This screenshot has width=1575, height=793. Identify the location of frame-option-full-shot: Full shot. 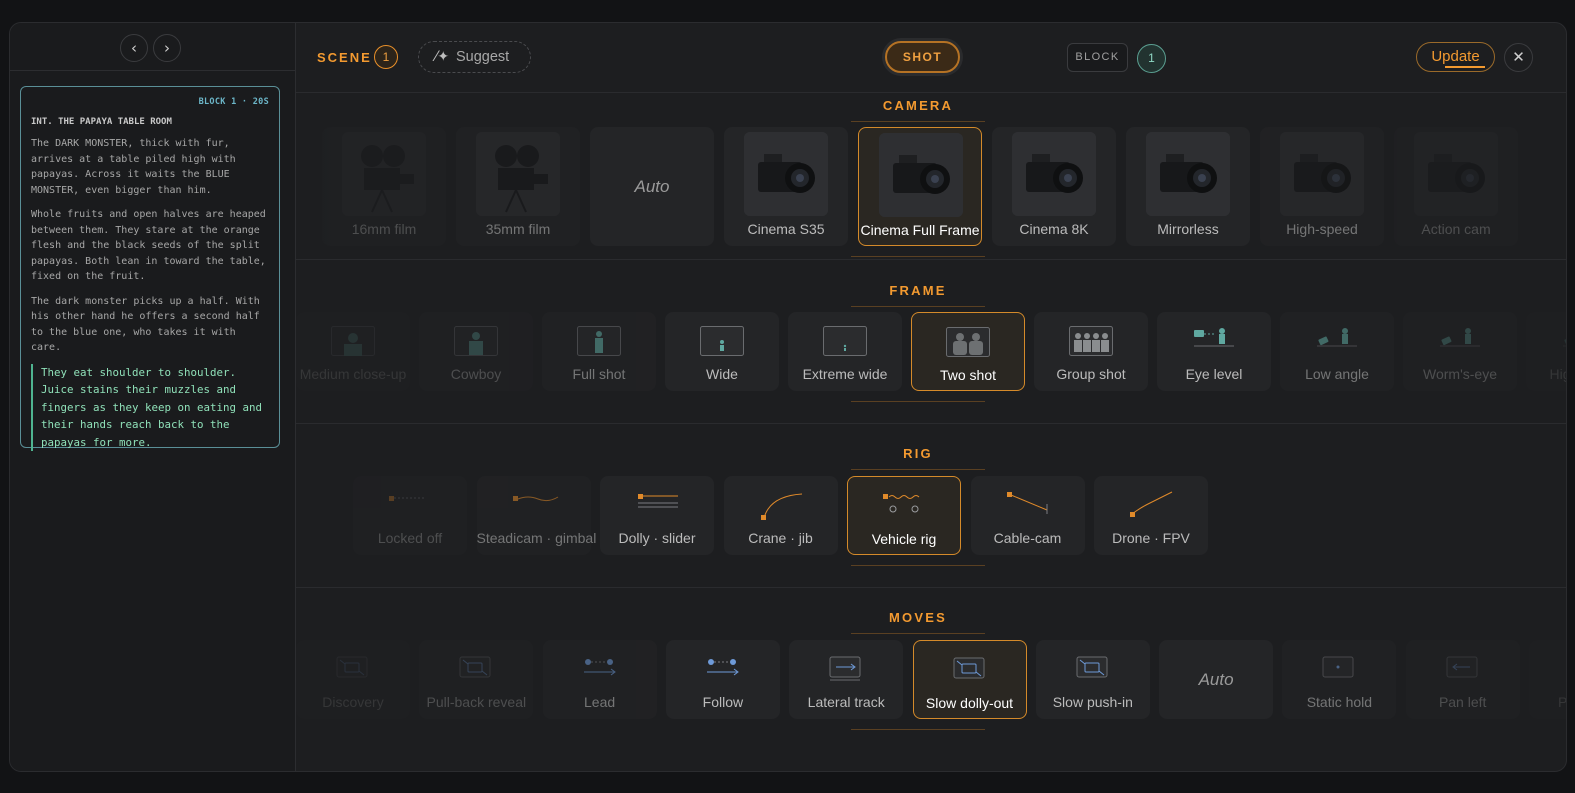
(599, 351).